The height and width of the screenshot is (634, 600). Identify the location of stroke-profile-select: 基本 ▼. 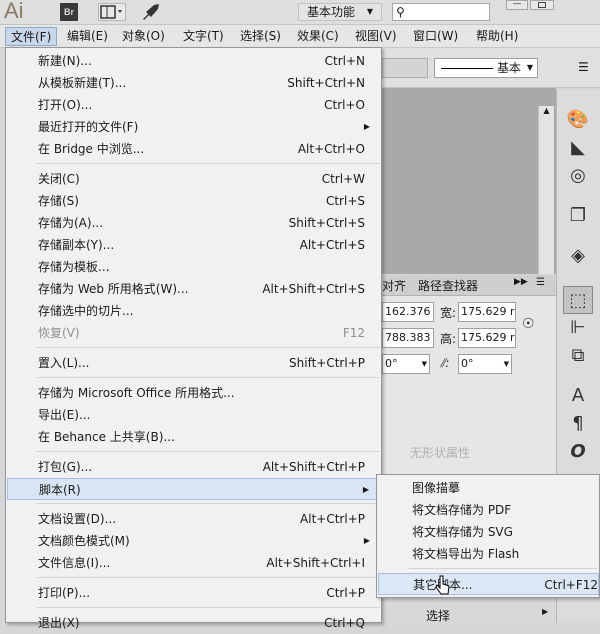
(486, 68).